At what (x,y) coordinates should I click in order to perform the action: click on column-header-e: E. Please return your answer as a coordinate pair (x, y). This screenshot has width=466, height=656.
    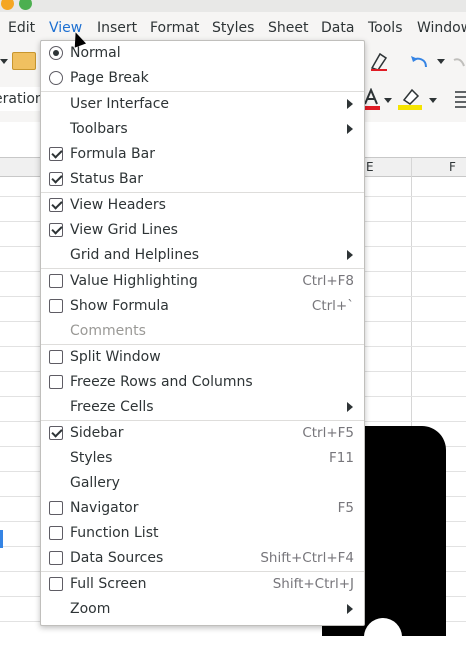
    Looking at the image, I should click on (370, 167).